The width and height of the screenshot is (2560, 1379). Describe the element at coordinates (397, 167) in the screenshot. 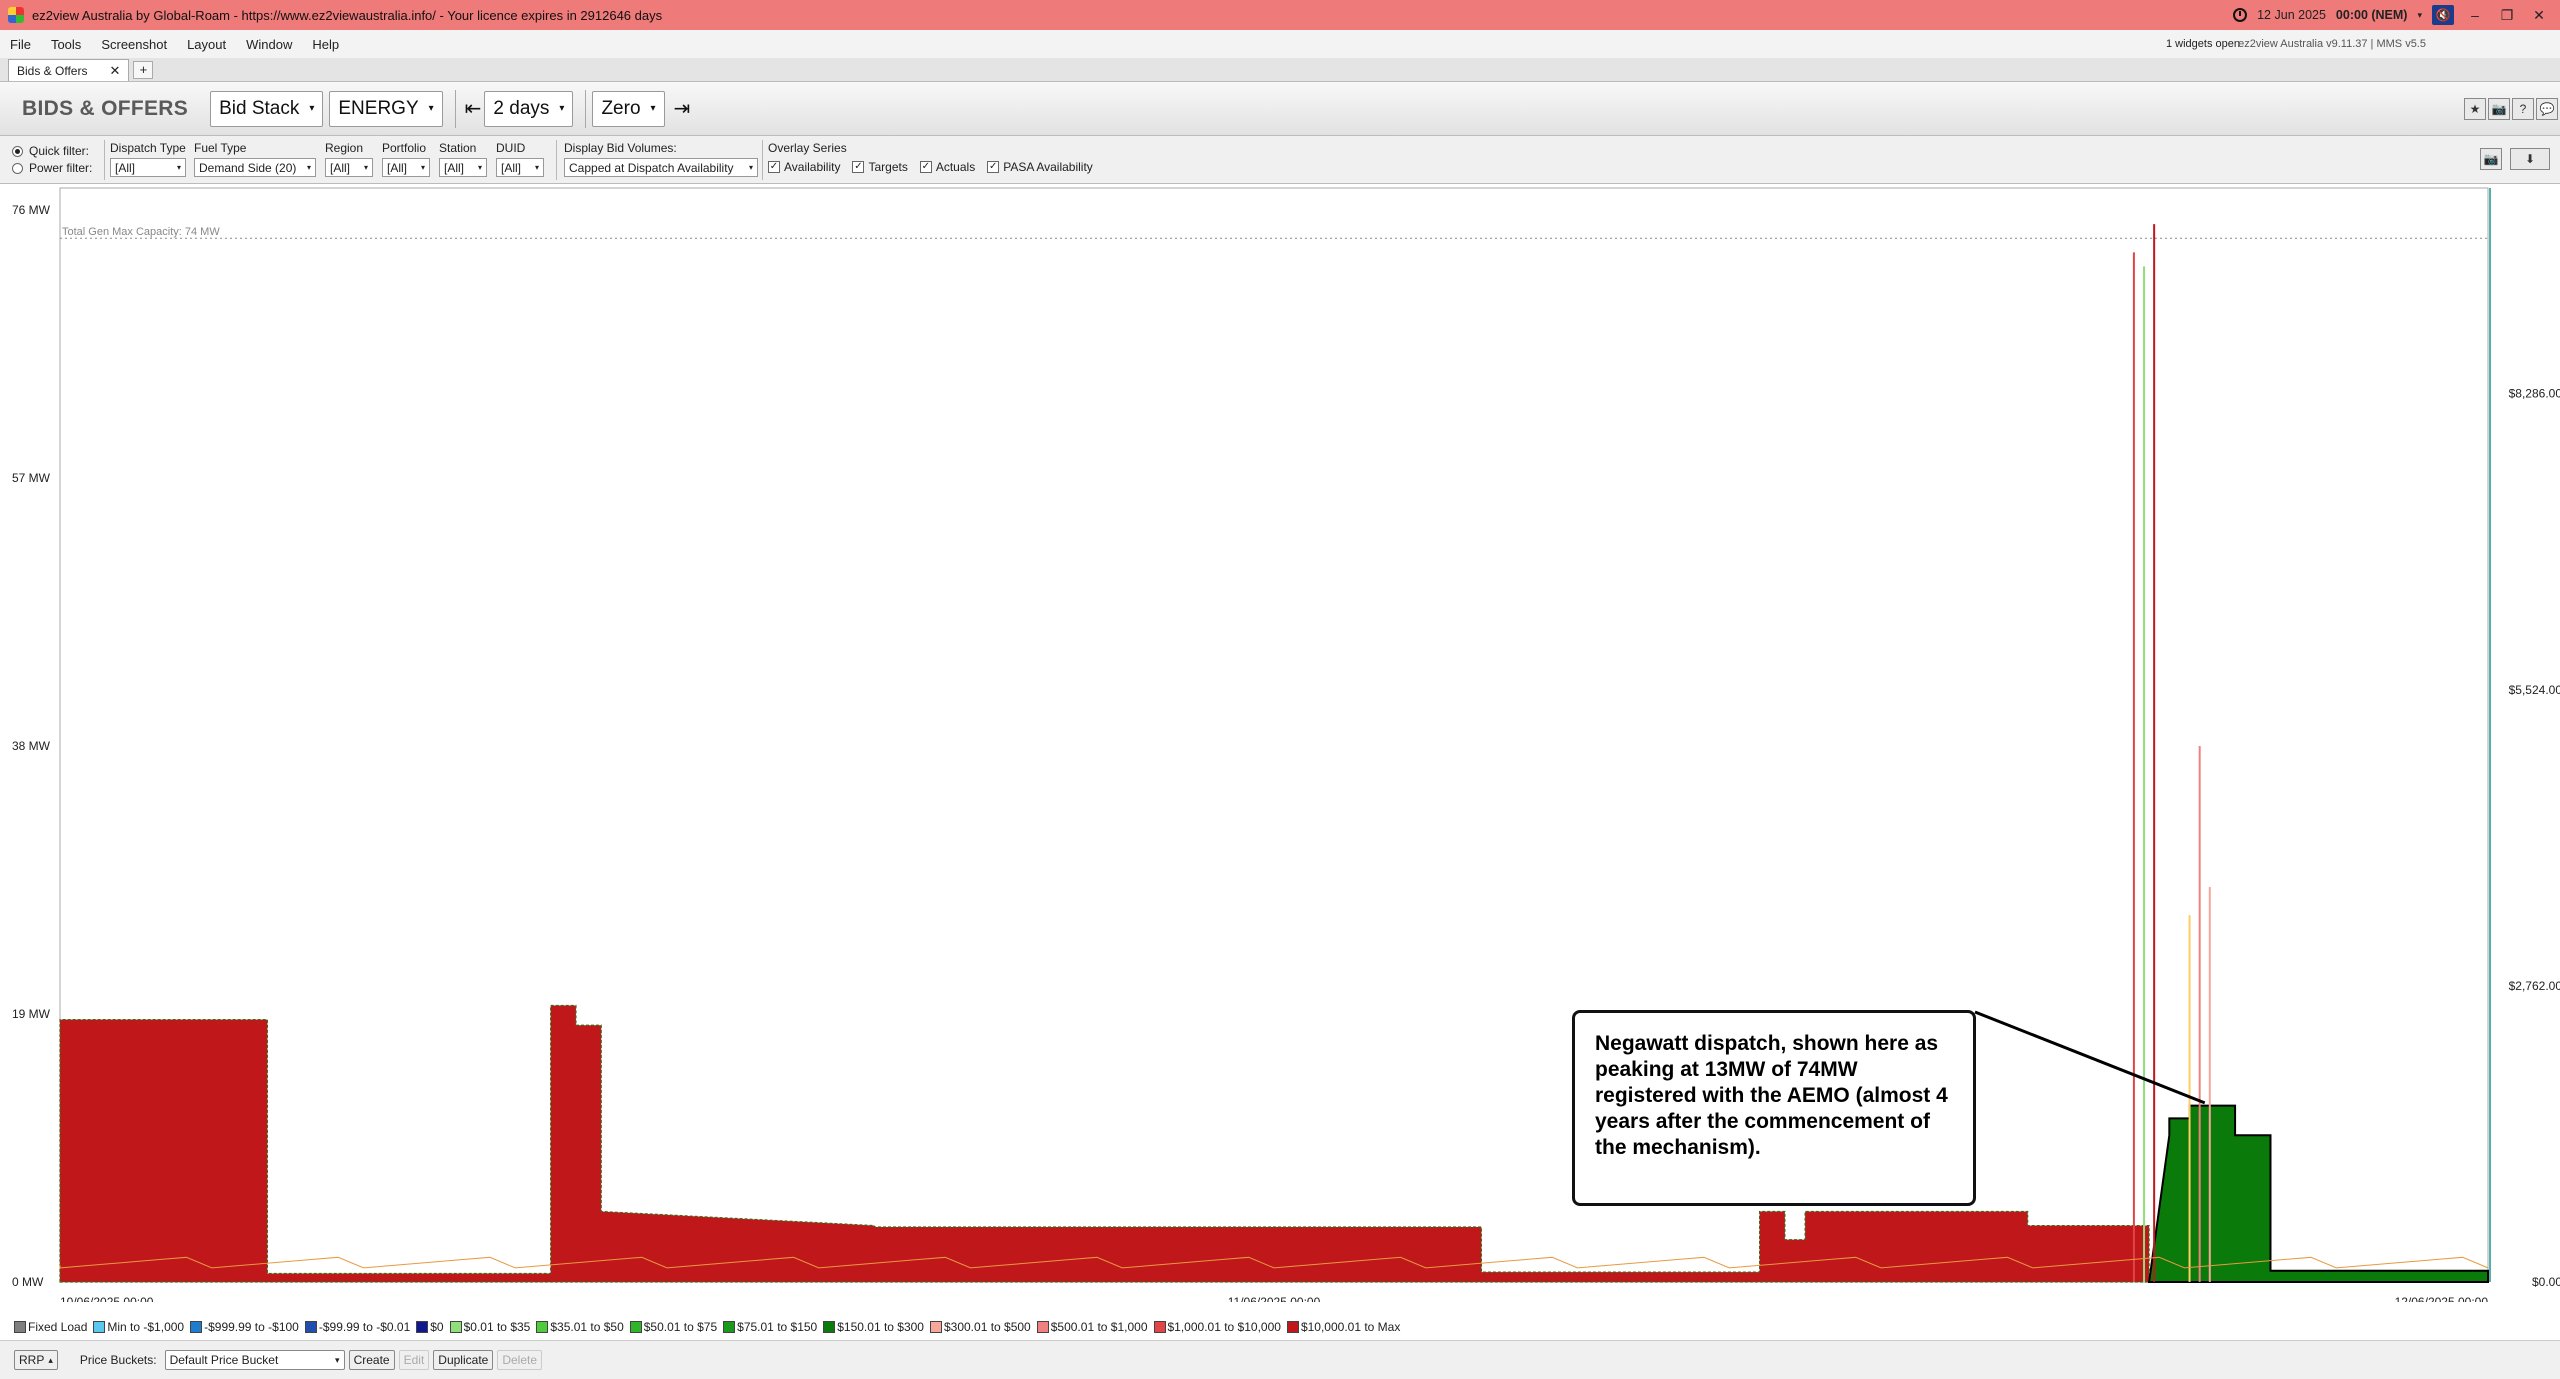

I see `portfolio-value: [All]` at that location.